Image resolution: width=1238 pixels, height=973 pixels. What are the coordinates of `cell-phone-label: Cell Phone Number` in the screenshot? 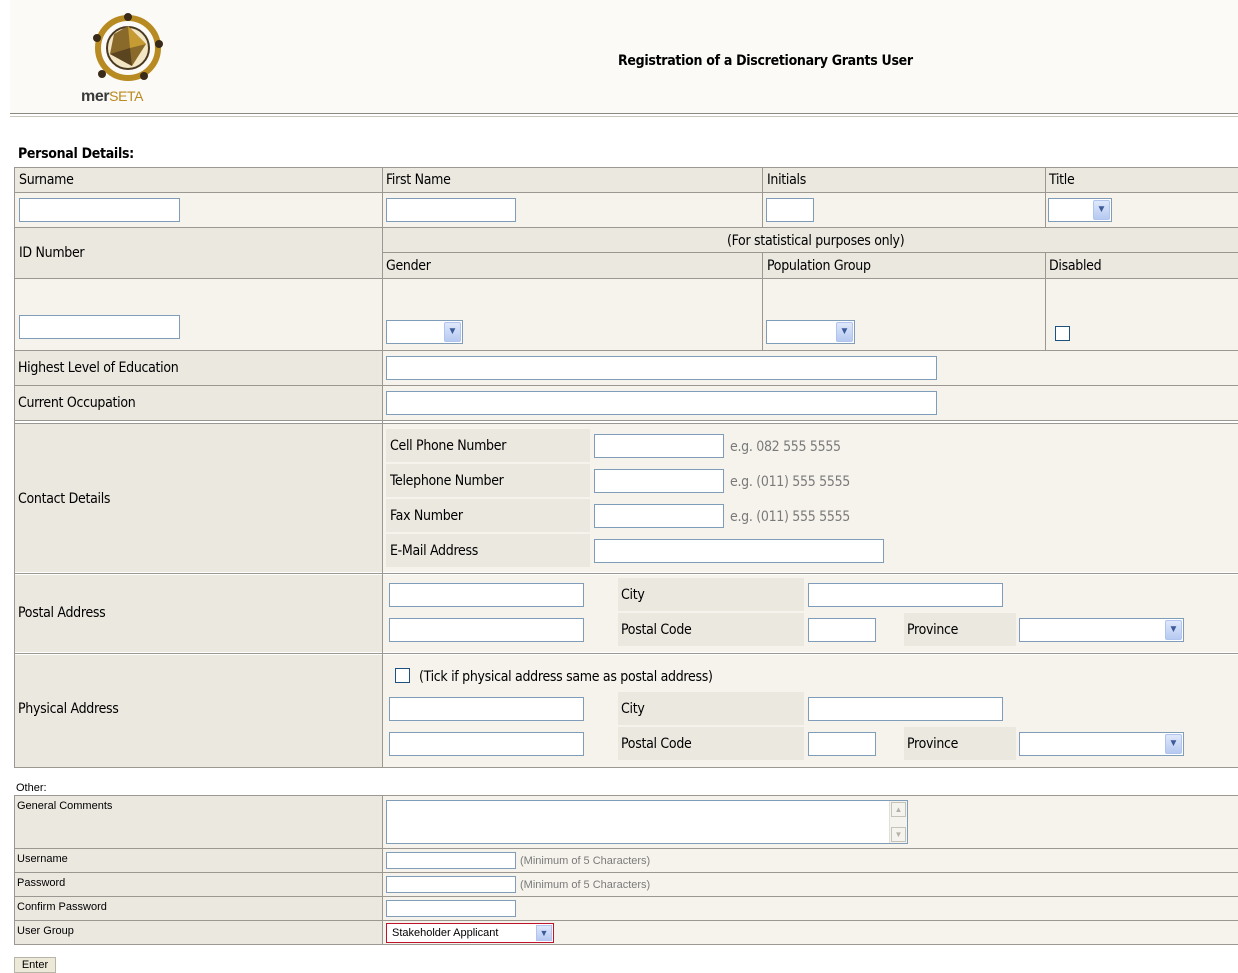 It's located at (448, 446).